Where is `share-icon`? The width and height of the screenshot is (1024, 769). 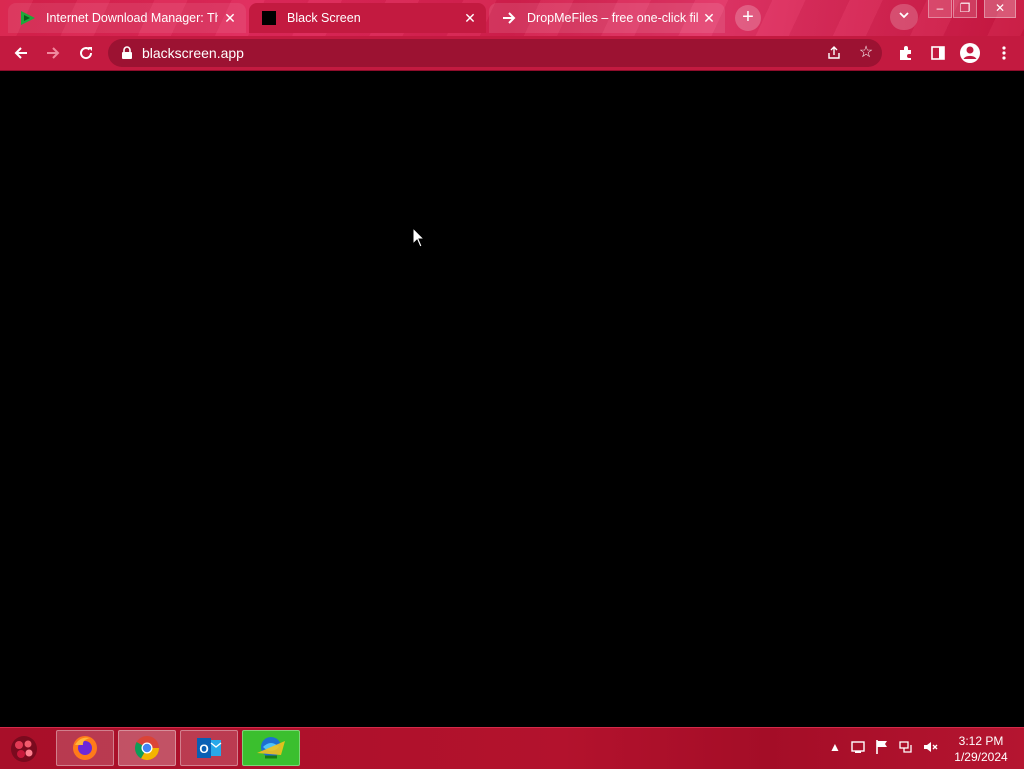
share-icon is located at coordinates (834, 53).